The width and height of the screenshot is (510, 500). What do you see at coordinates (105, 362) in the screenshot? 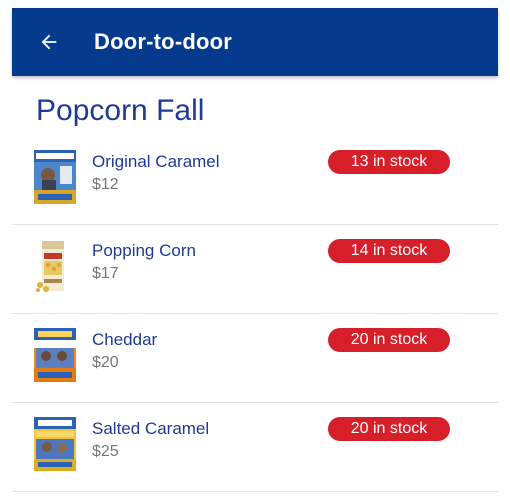
I see `product-price: $20` at bounding box center [105, 362].